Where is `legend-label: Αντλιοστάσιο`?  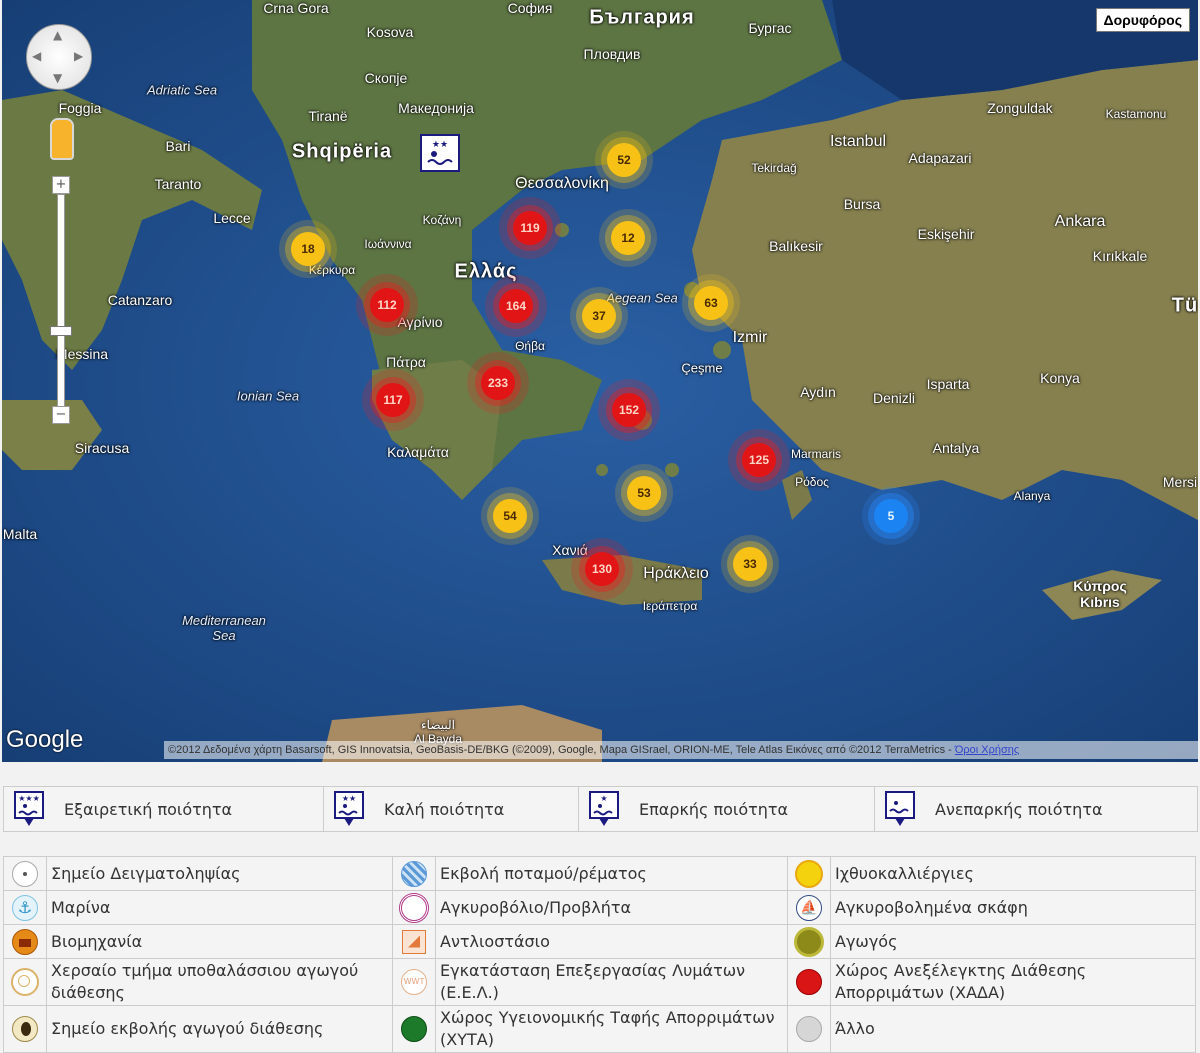
legend-label: Αντλιοστάσιο is located at coordinates (611, 941).